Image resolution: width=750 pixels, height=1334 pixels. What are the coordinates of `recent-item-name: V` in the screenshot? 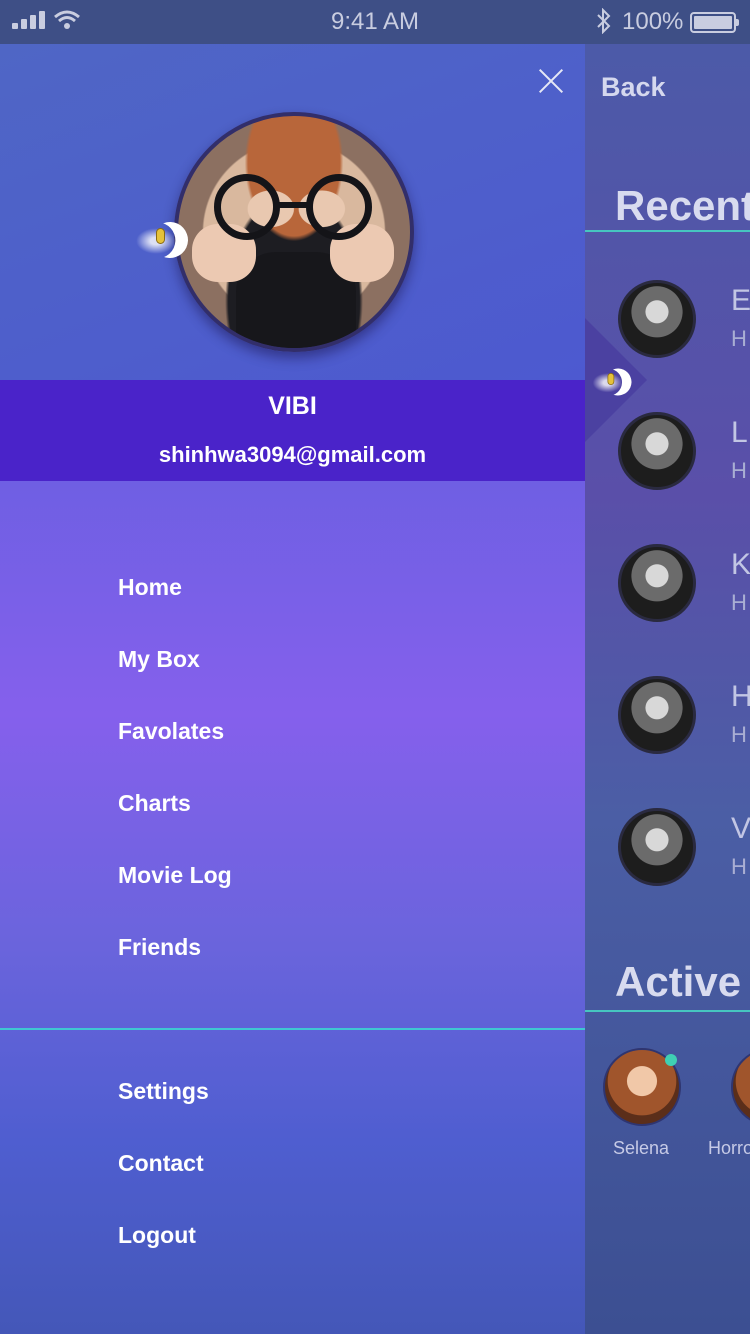 It's located at (740, 828).